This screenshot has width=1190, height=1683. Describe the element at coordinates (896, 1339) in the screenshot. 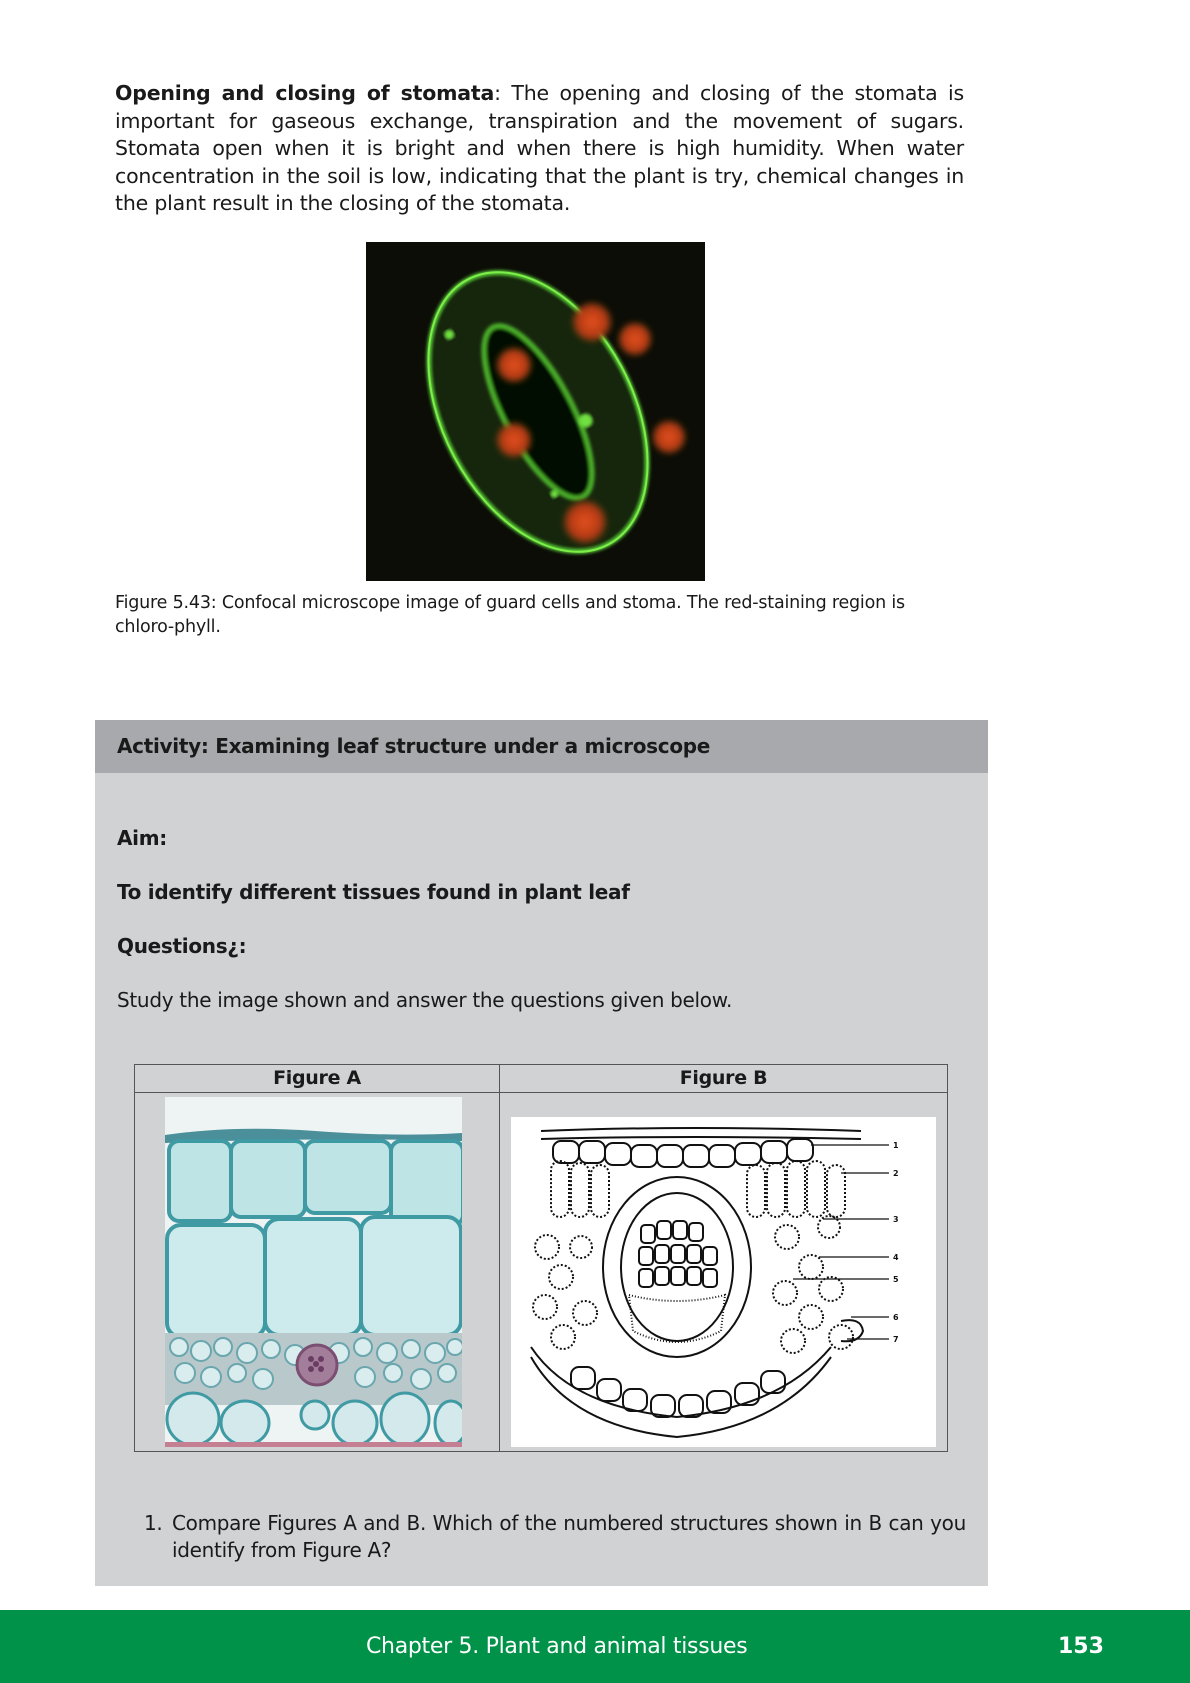

I see `diagram-label: 7` at that location.